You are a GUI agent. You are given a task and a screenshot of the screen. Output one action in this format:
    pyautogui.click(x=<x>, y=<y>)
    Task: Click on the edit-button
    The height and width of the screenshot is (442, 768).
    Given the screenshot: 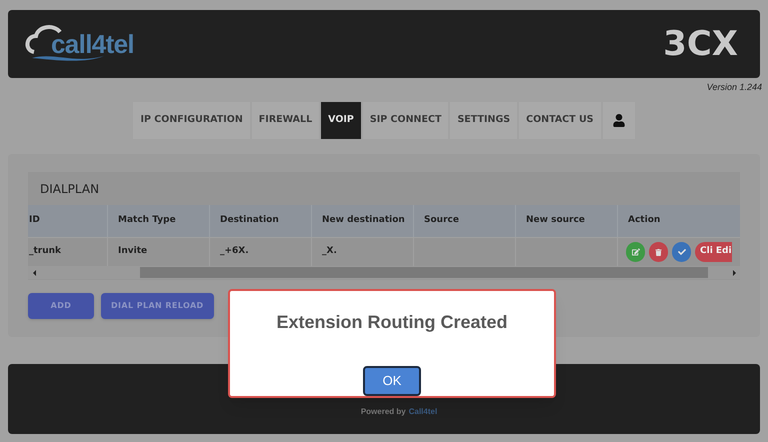 What is the action you would take?
    pyautogui.click(x=635, y=252)
    